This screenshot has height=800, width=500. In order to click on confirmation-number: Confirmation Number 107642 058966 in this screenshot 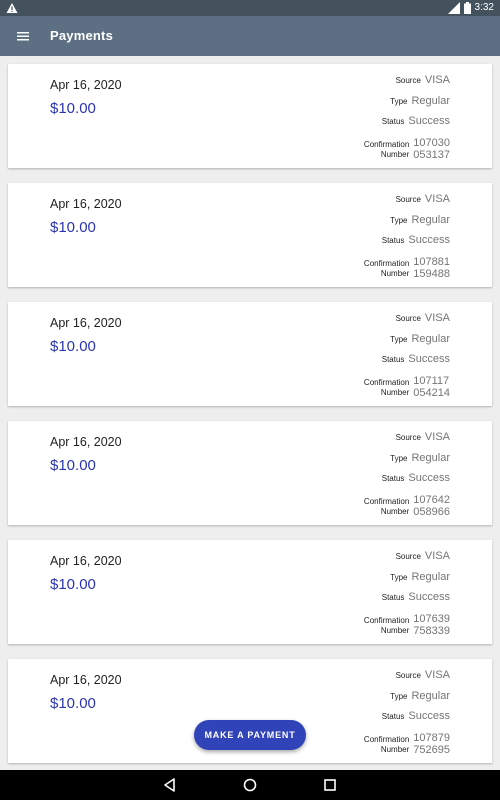, I will do `click(360, 506)`.